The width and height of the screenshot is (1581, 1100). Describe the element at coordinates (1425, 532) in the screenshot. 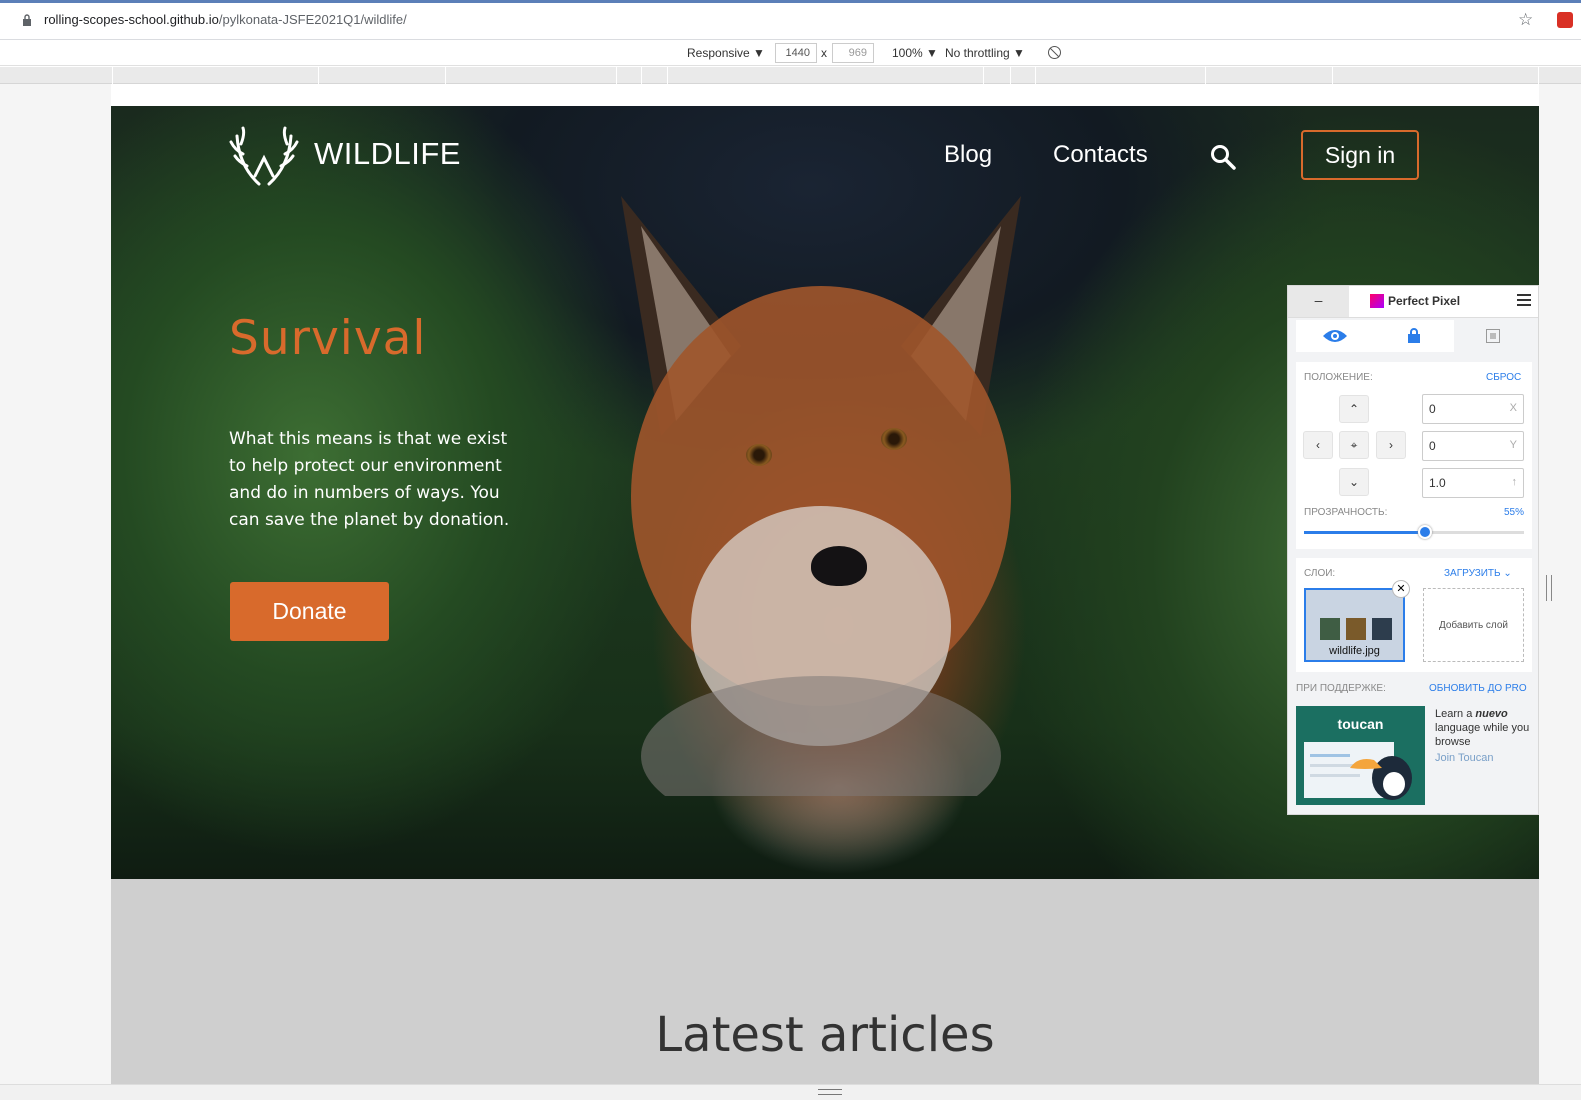

I see `opacity-slider-knob` at that location.